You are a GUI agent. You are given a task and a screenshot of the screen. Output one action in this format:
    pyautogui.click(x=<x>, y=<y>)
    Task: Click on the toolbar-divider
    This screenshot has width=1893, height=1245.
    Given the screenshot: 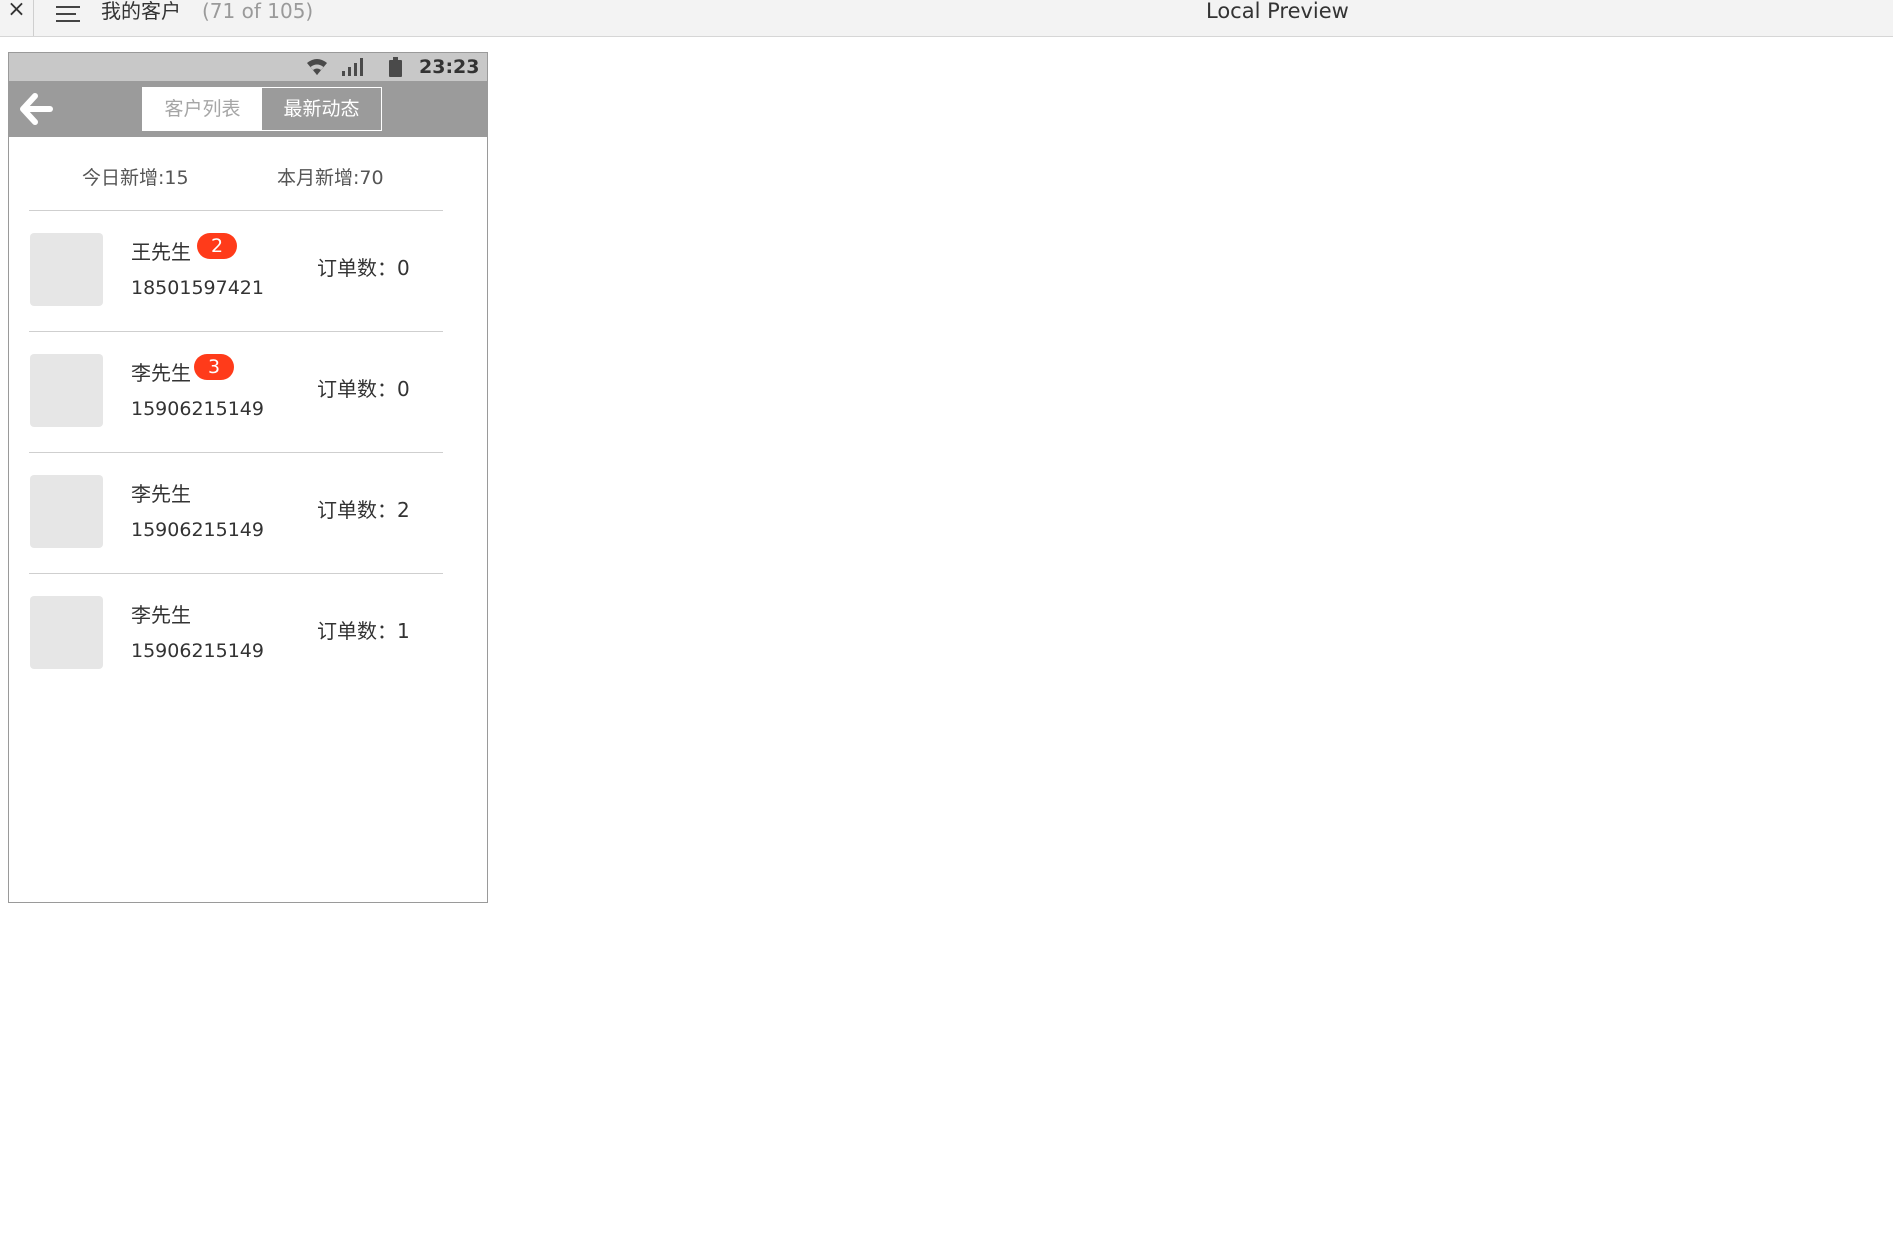 What is the action you would take?
    pyautogui.click(x=33, y=18)
    